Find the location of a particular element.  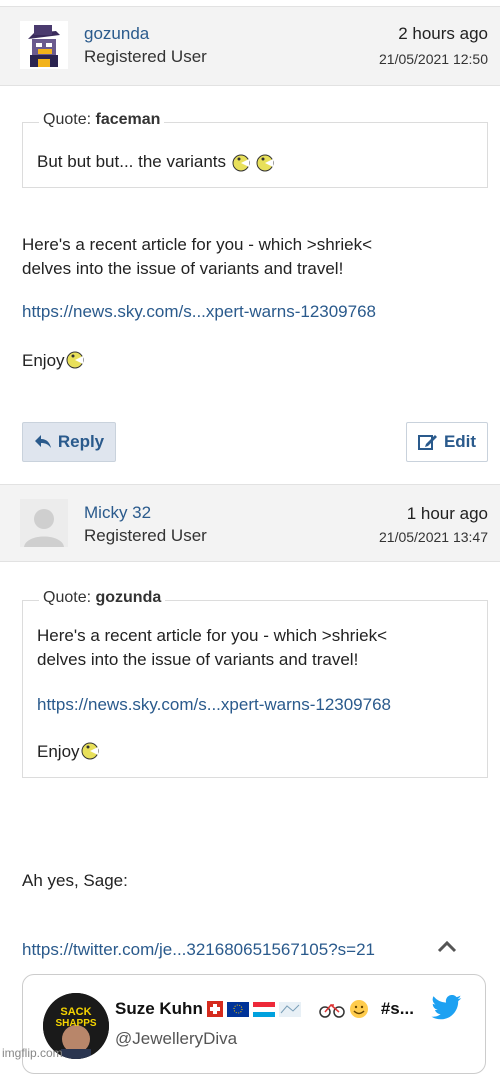

quote-label: Quote: faceman is located at coordinates (102, 120).